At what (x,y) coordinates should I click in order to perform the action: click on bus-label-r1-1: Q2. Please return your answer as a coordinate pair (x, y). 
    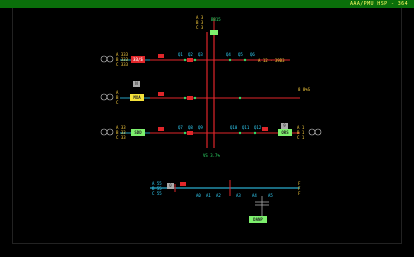
    Looking at the image, I should click on (190, 54).